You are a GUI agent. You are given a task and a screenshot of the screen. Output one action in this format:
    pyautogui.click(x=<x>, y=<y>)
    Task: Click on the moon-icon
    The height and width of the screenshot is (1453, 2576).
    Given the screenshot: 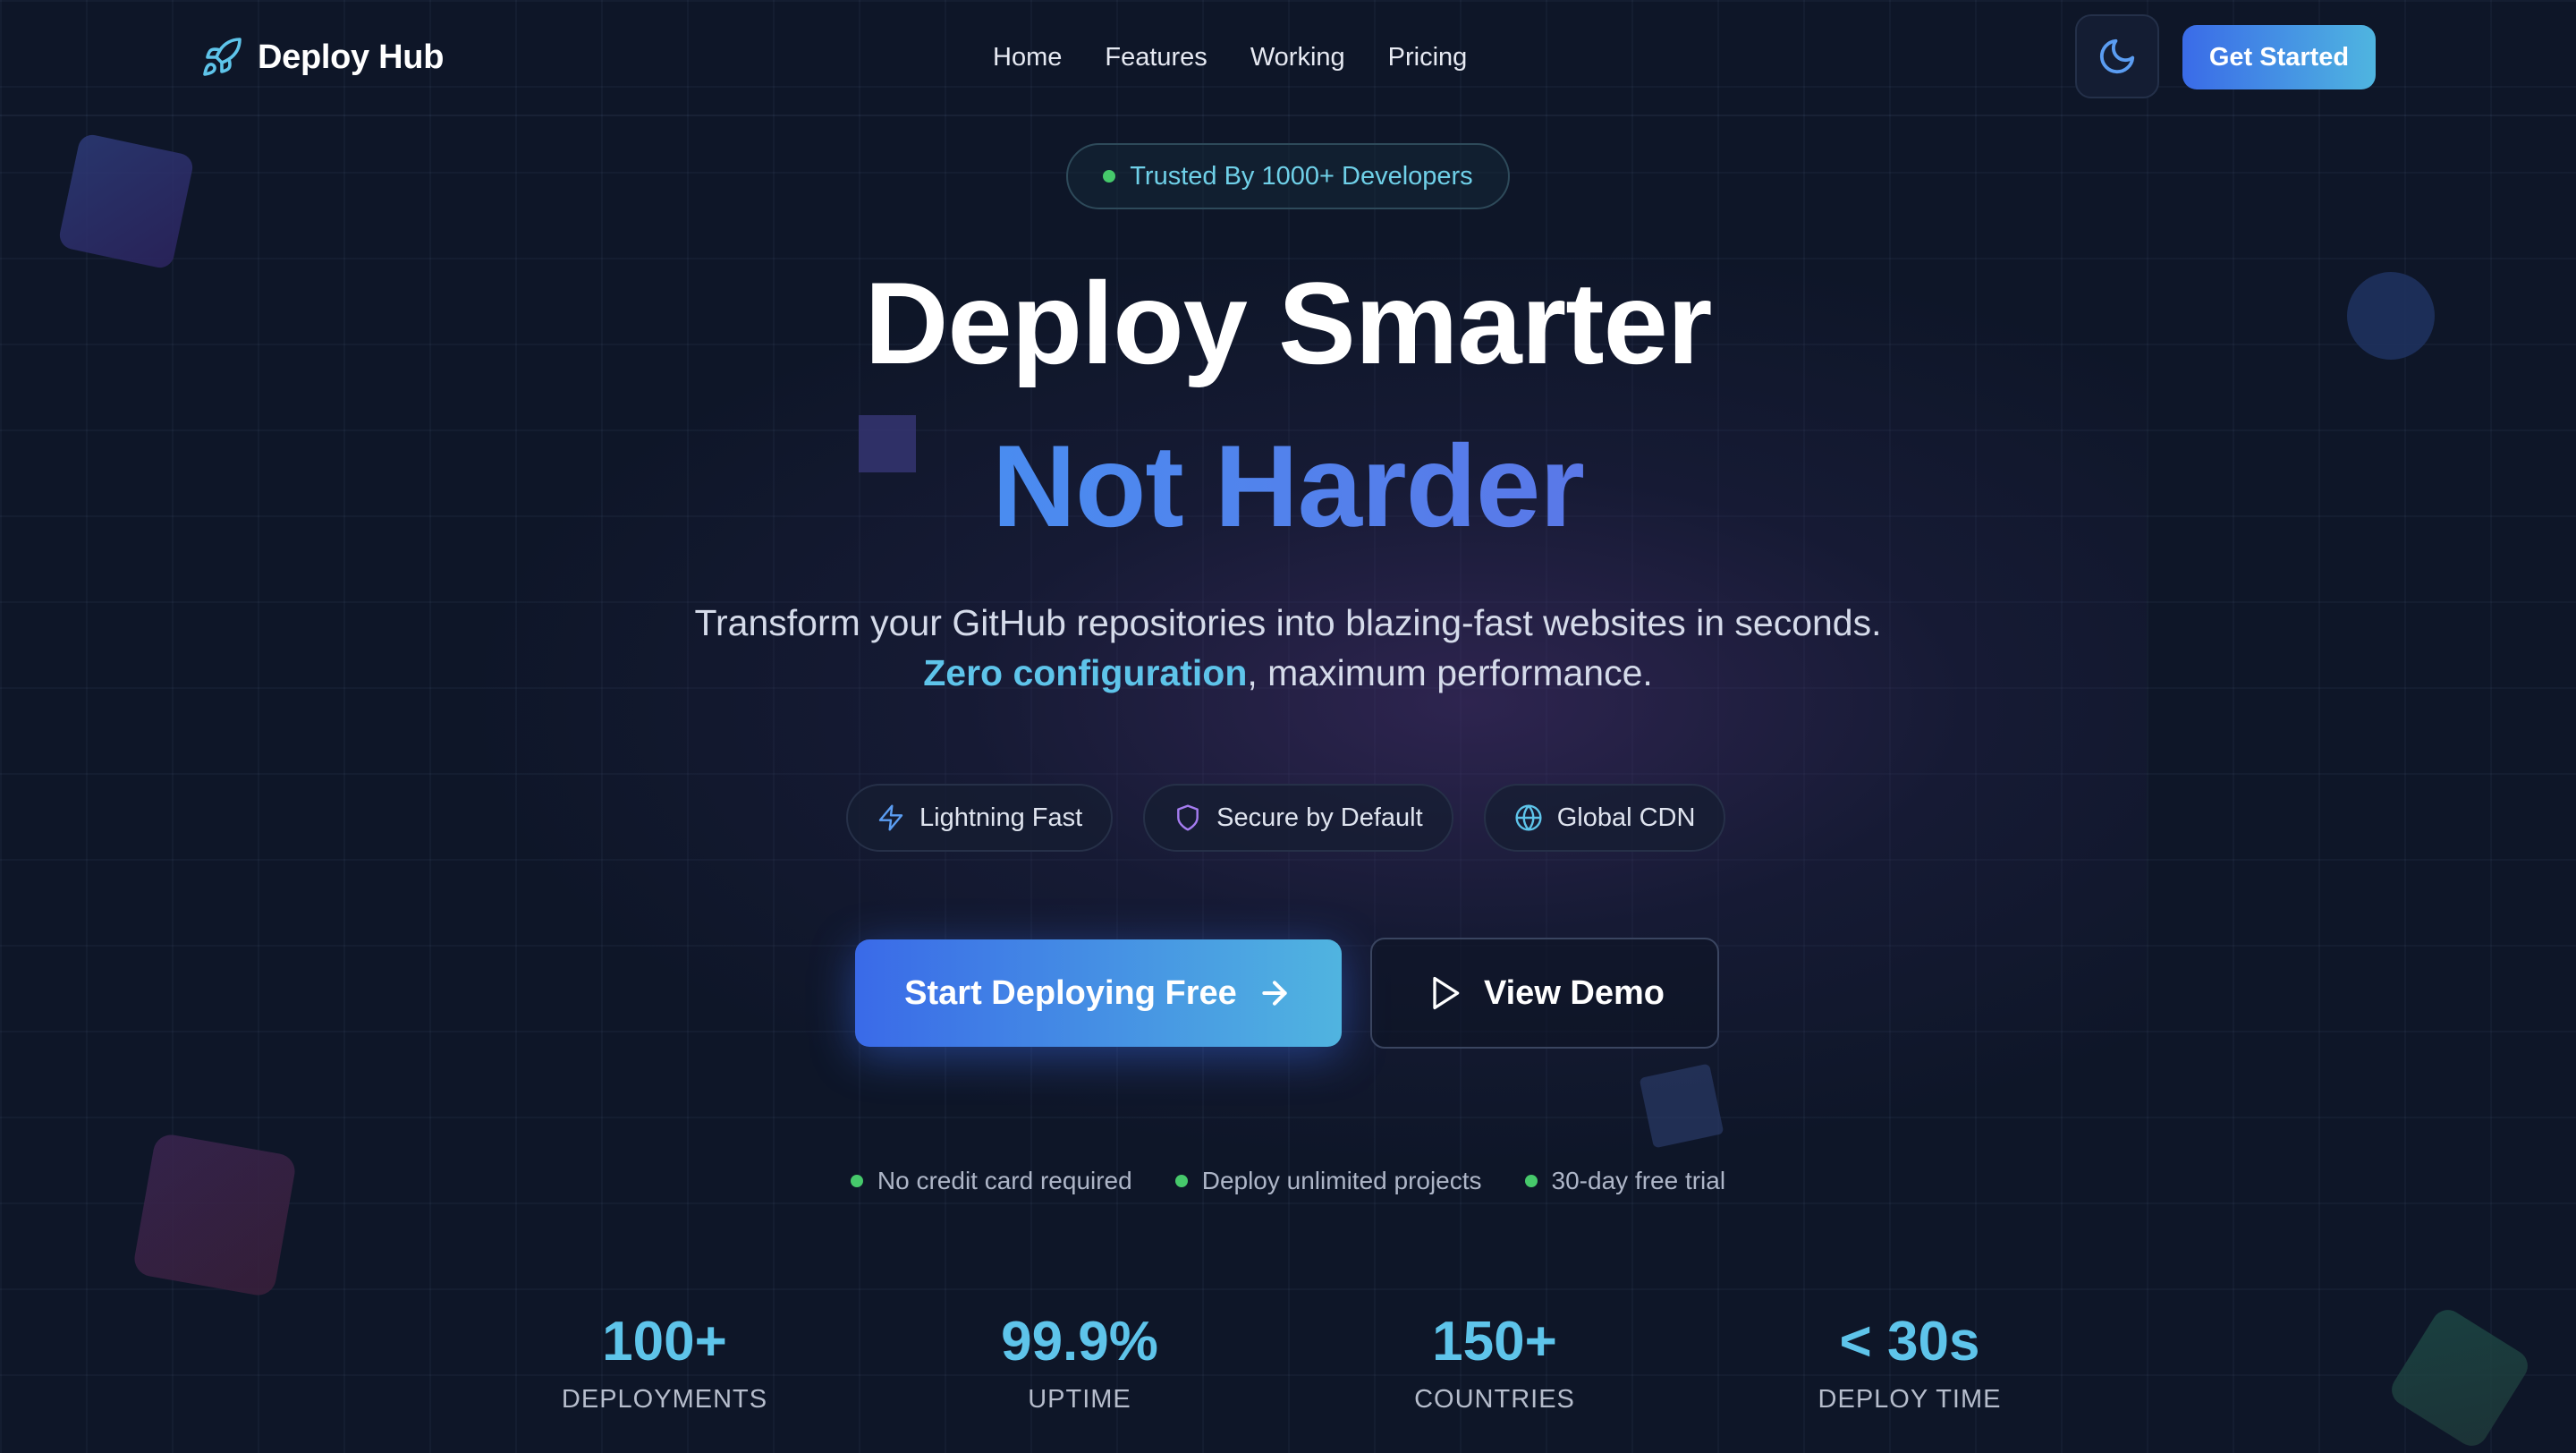 What is the action you would take?
    pyautogui.click(x=2117, y=56)
    